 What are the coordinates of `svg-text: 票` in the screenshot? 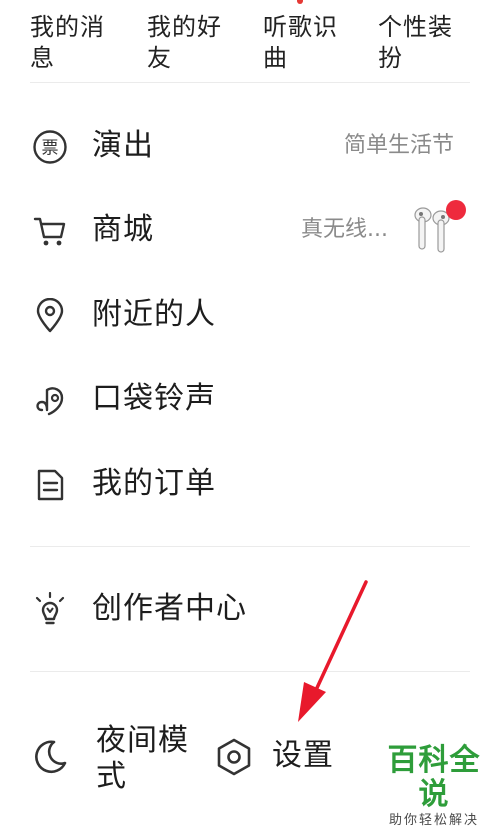 It's located at (50, 149).